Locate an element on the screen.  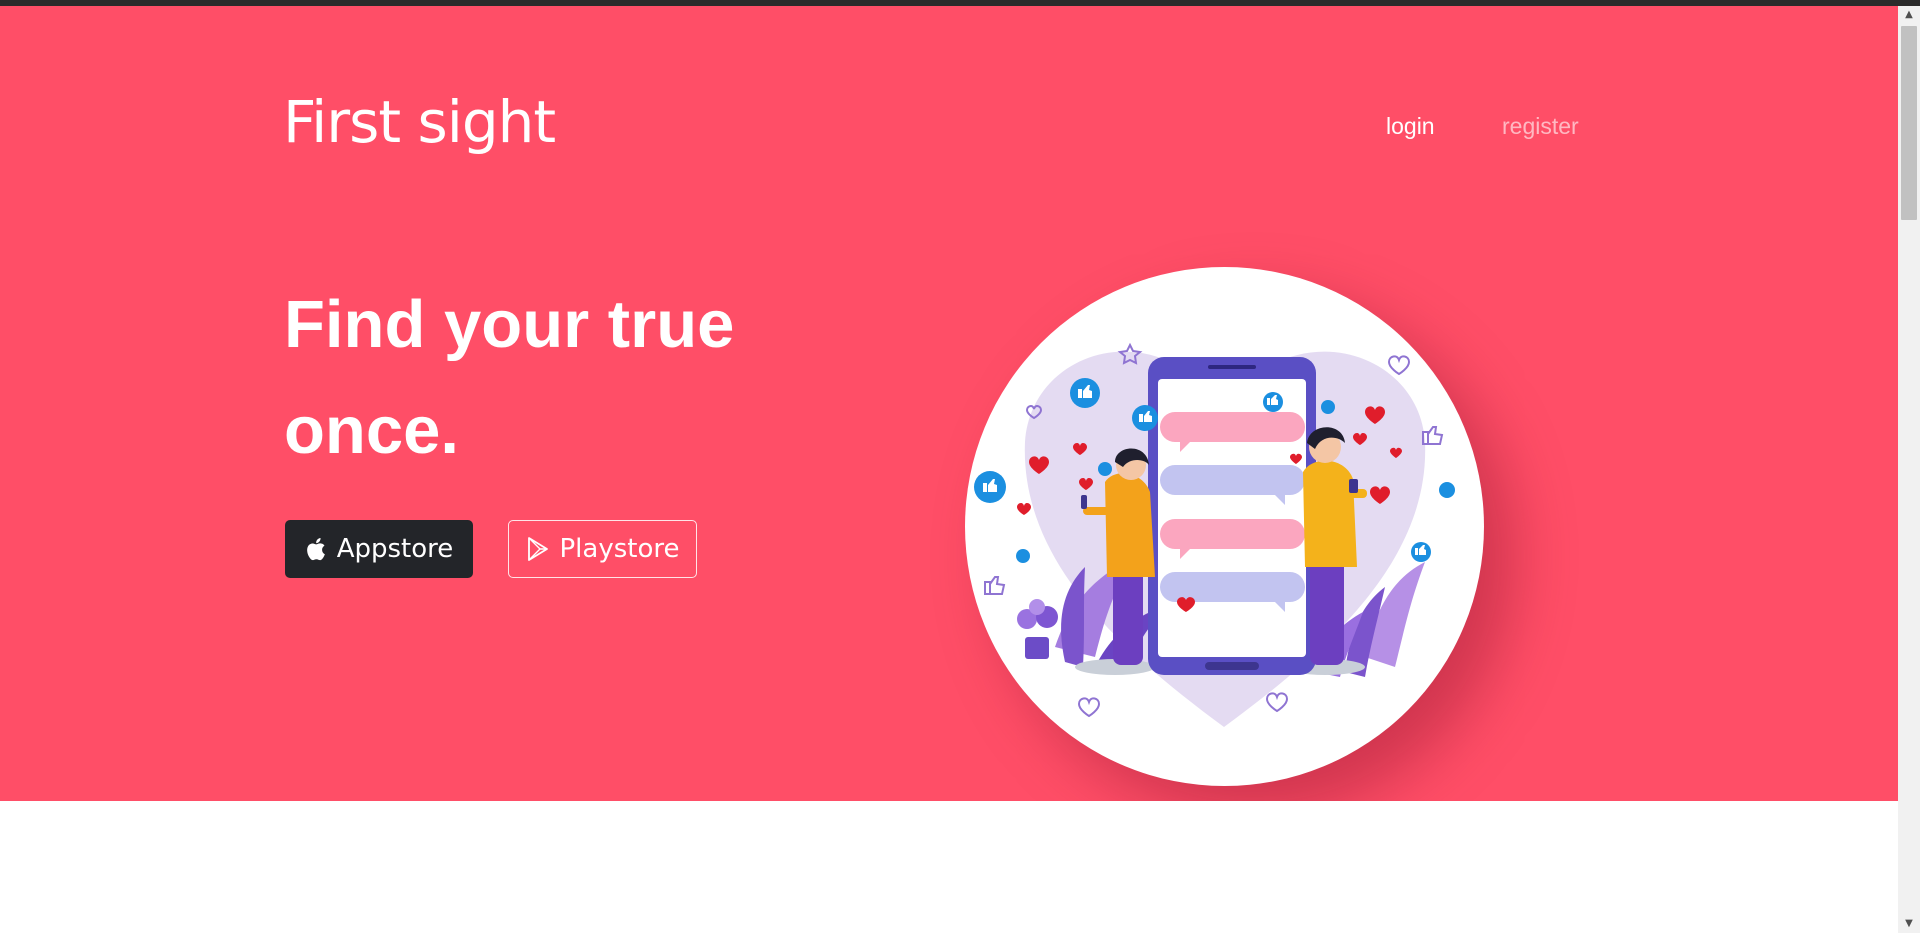
nav-login-link: login is located at coordinates (1410, 126).